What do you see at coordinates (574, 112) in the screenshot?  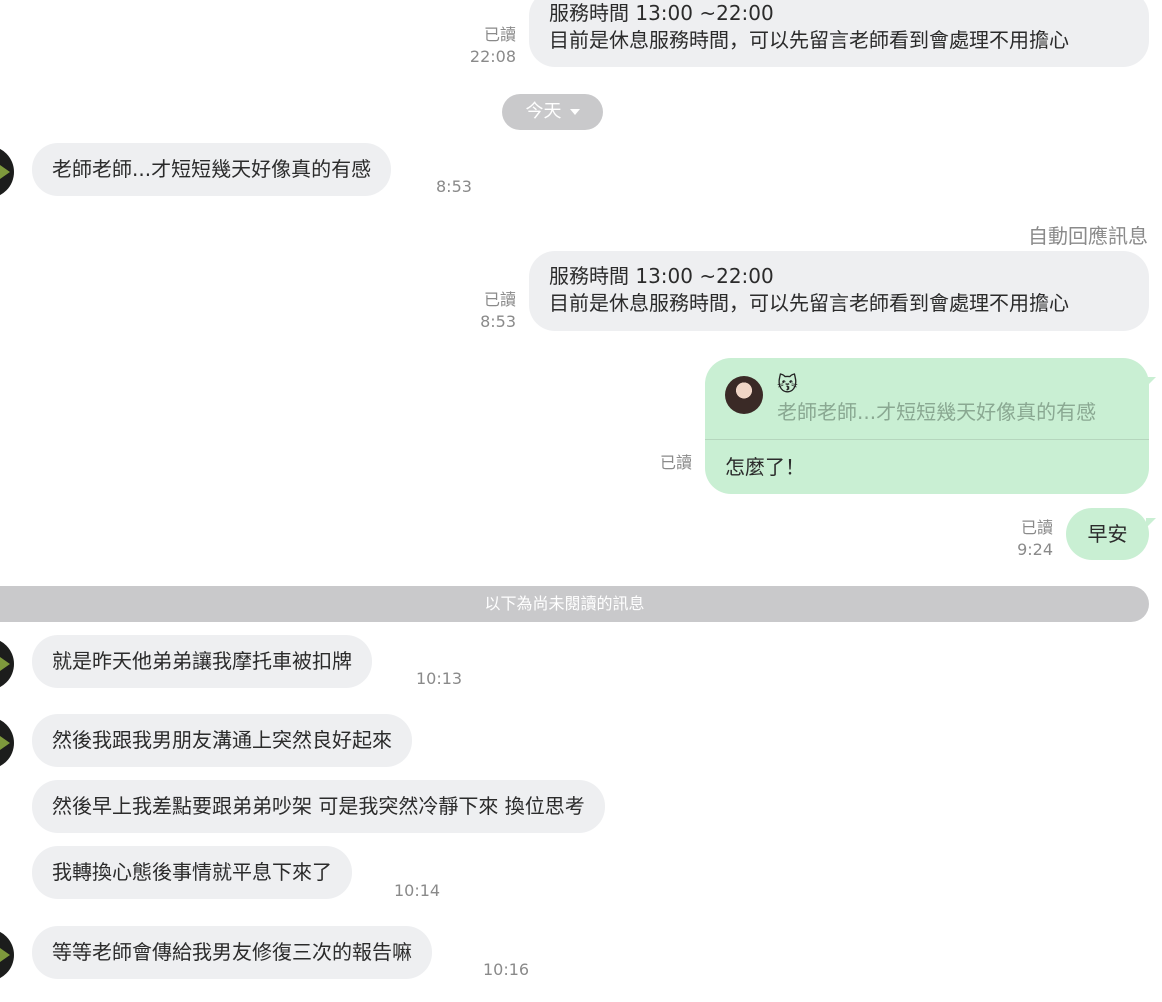 I see `caret-down-icon` at bounding box center [574, 112].